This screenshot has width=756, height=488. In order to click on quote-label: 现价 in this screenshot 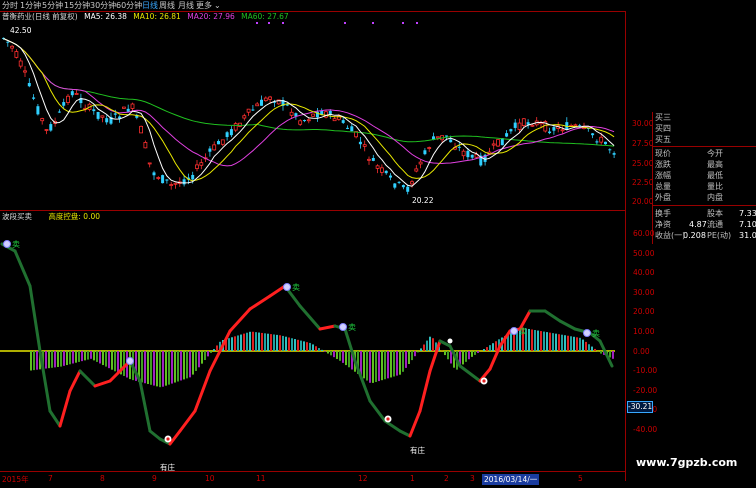, I will do `click(663, 153)`.